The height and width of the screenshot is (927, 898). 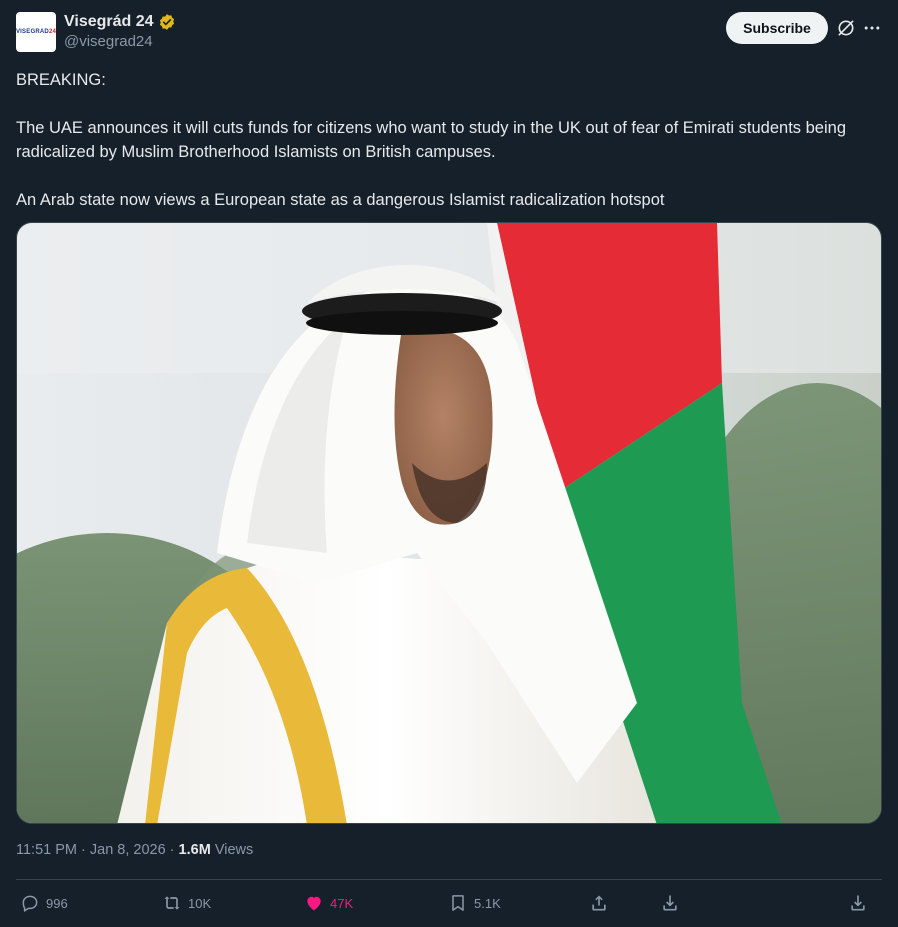 I want to click on divider, so click(x=449, y=879).